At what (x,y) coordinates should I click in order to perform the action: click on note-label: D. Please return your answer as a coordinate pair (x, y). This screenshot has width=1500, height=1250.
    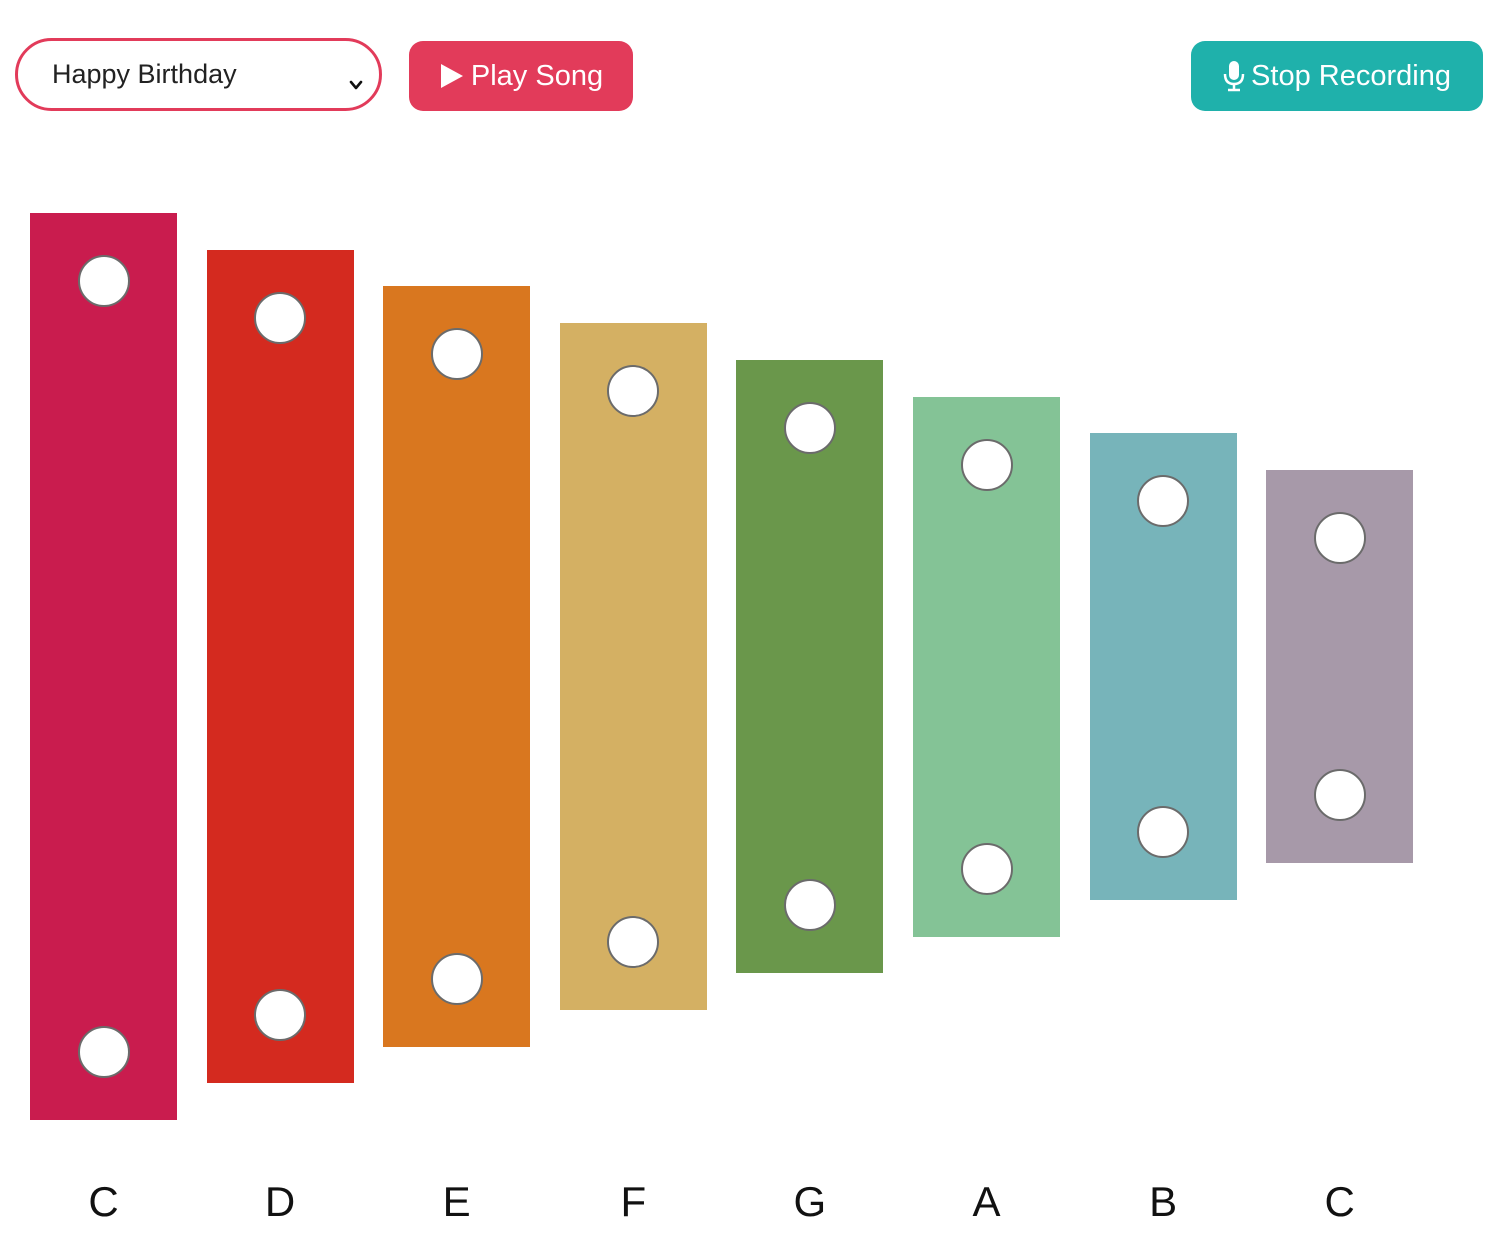
    Looking at the image, I should click on (280, 1201).